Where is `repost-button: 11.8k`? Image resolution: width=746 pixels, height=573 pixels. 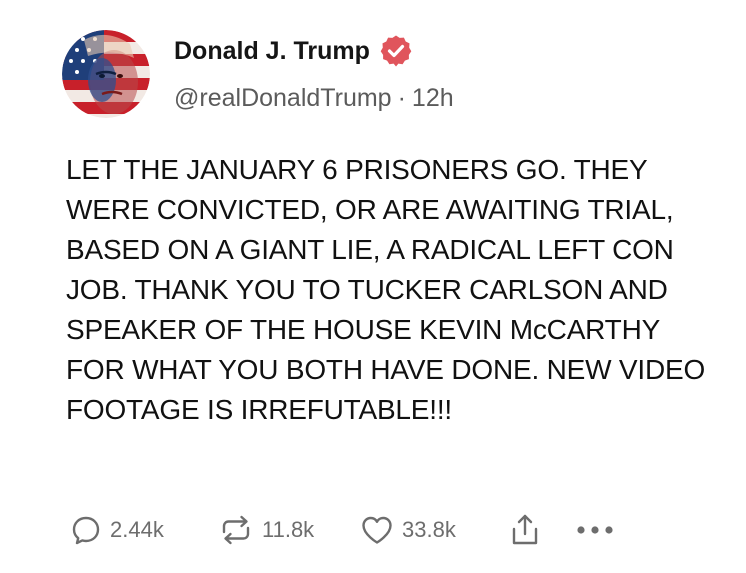
repost-button: 11.8k is located at coordinates (266, 530).